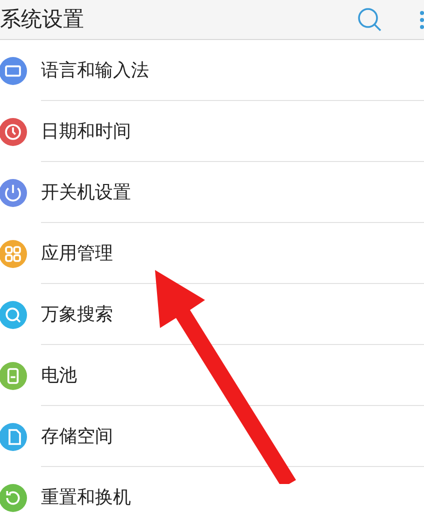 This screenshot has width=424, height=529. What do you see at coordinates (95, 70) in the screenshot?
I see `item-label: 语言和输入法` at bounding box center [95, 70].